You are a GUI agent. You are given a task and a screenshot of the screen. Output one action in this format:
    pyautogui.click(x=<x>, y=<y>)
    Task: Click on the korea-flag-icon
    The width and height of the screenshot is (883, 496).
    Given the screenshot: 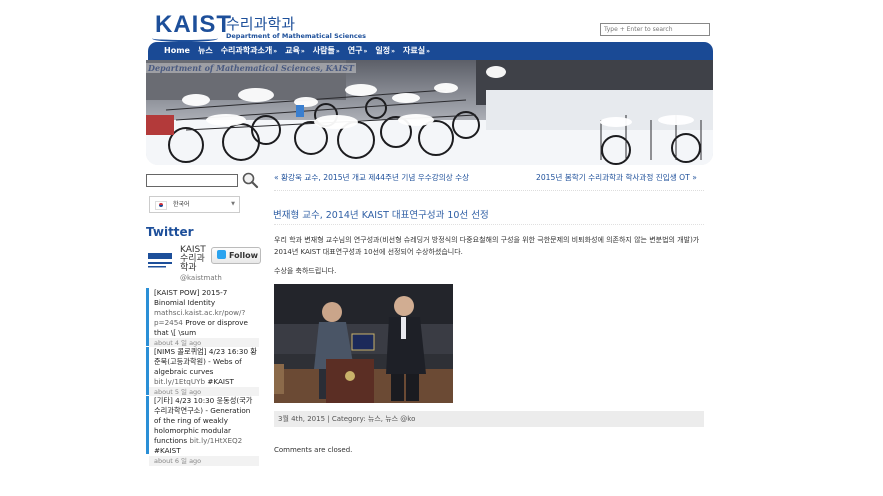 What is the action you would take?
    pyautogui.click(x=161, y=205)
    